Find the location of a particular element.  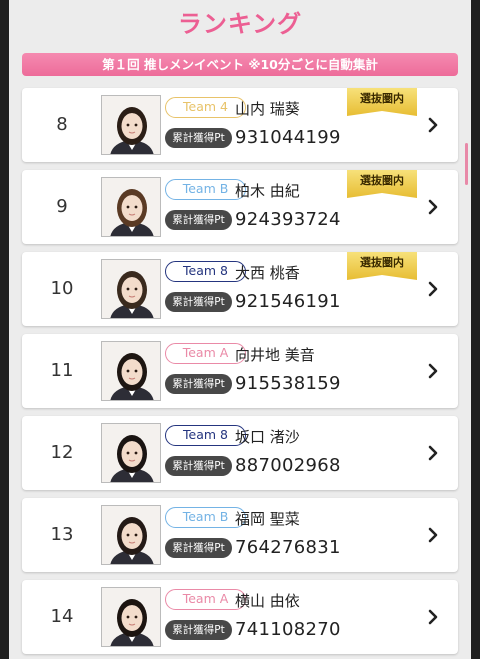

points-value: 931044199 is located at coordinates (288, 137).